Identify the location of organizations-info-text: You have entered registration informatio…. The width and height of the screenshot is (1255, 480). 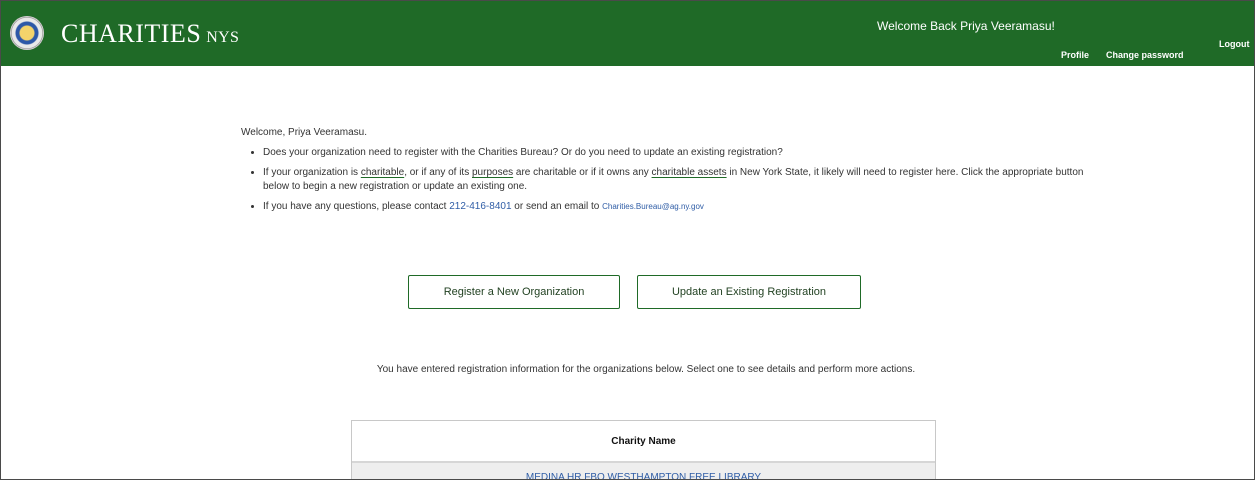
(646, 369).